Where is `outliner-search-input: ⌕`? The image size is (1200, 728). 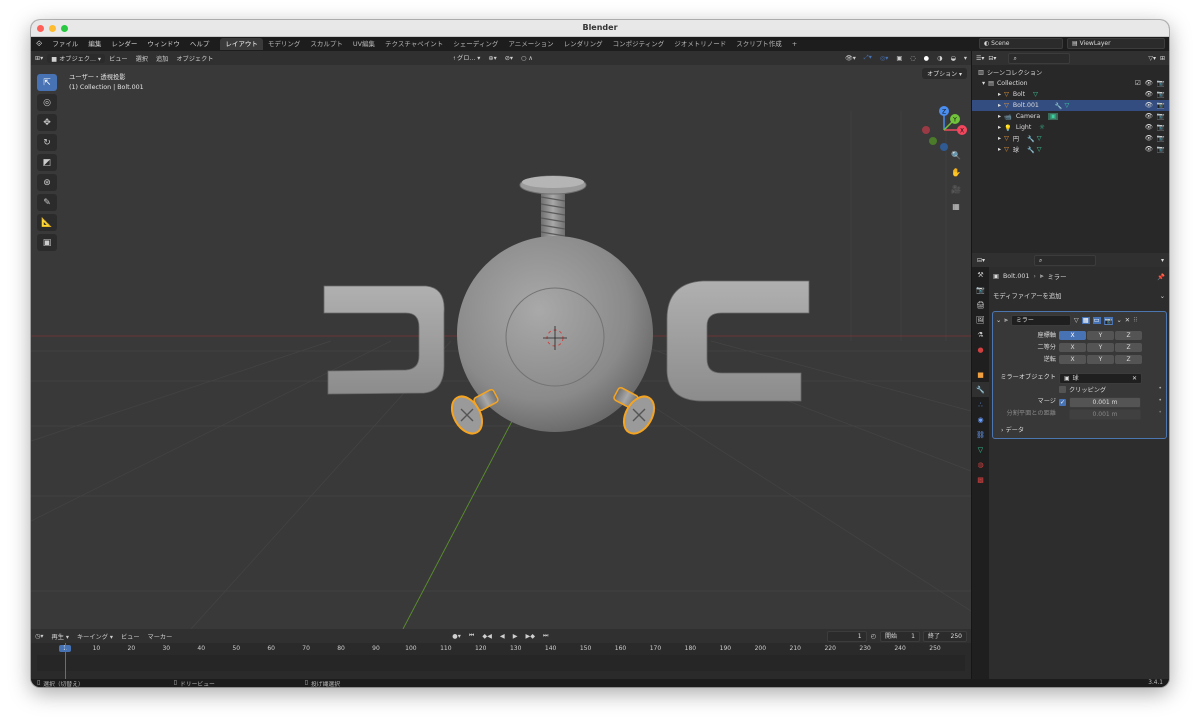 outliner-search-input: ⌕ is located at coordinates (1039, 58).